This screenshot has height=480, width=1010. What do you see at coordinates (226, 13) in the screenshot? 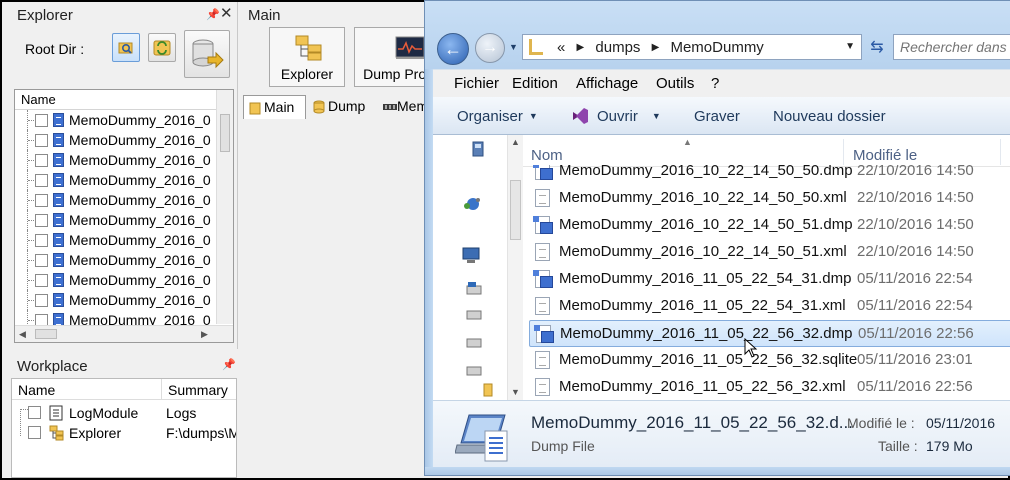
I see `close-icon: ✕` at bounding box center [226, 13].